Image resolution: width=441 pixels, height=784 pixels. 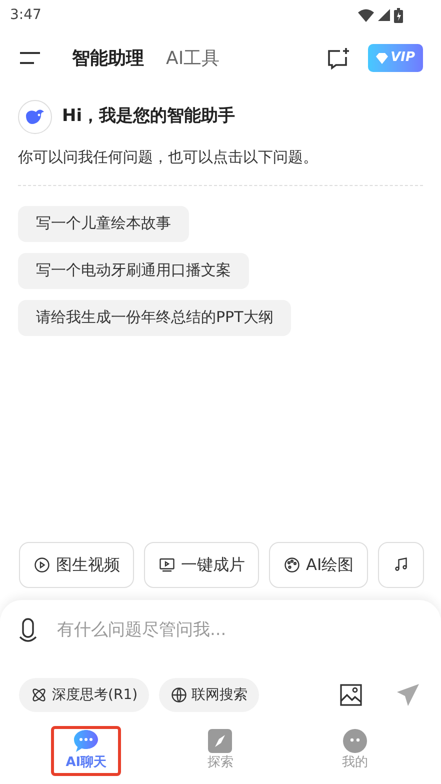 I want to click on tool-chip: AI绘图, so click(x=318, y=565).